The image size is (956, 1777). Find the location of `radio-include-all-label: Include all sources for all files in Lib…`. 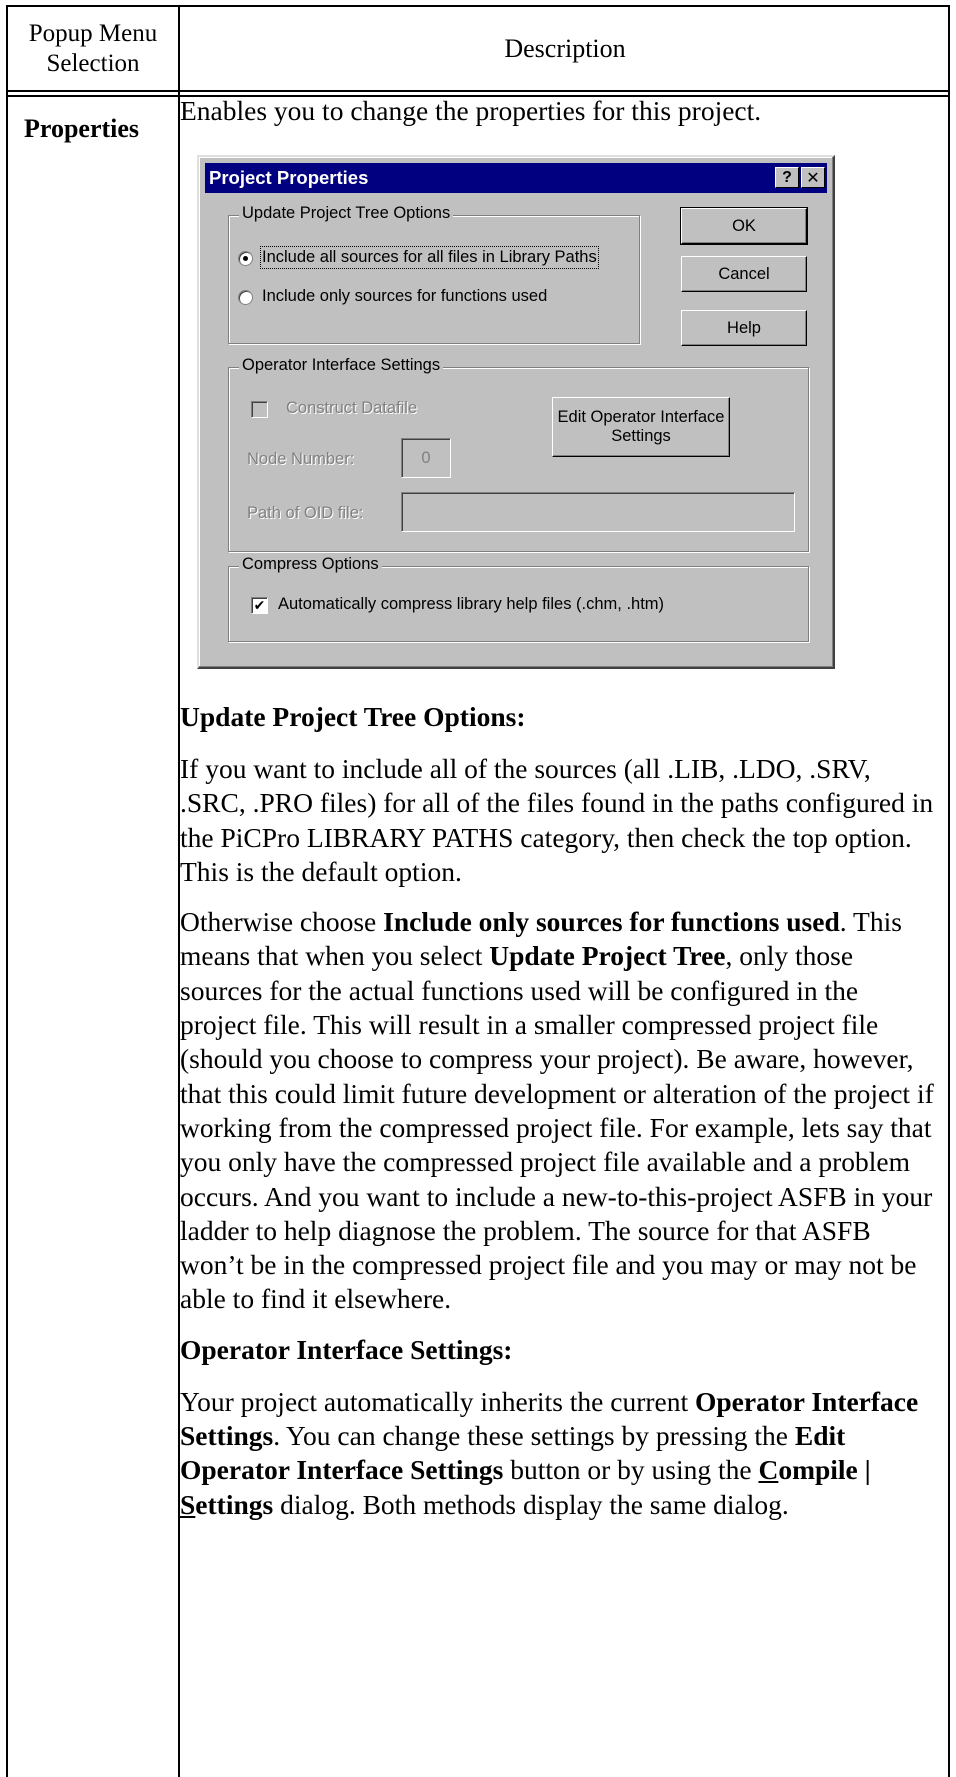

radio-include-all-label: Include all sources for all files in Lib… is located at coordinates (429, 257).